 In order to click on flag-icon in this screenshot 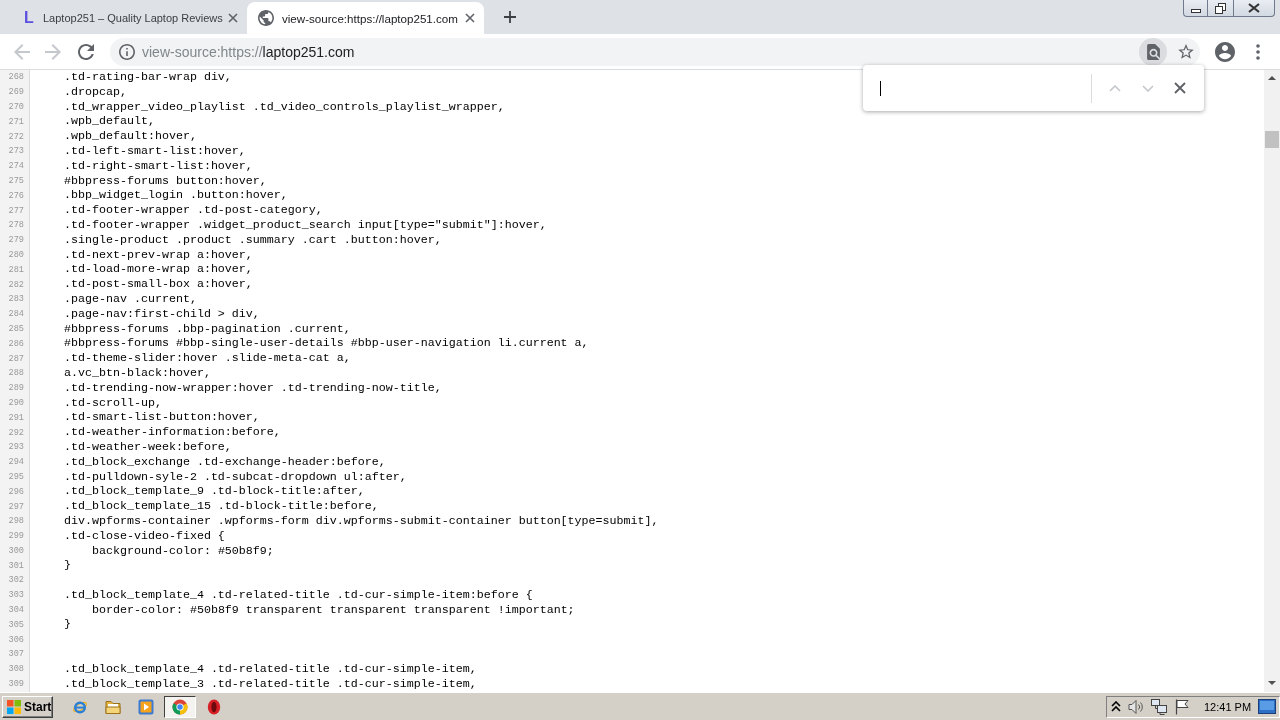, I will do `click(1182, 706)`.